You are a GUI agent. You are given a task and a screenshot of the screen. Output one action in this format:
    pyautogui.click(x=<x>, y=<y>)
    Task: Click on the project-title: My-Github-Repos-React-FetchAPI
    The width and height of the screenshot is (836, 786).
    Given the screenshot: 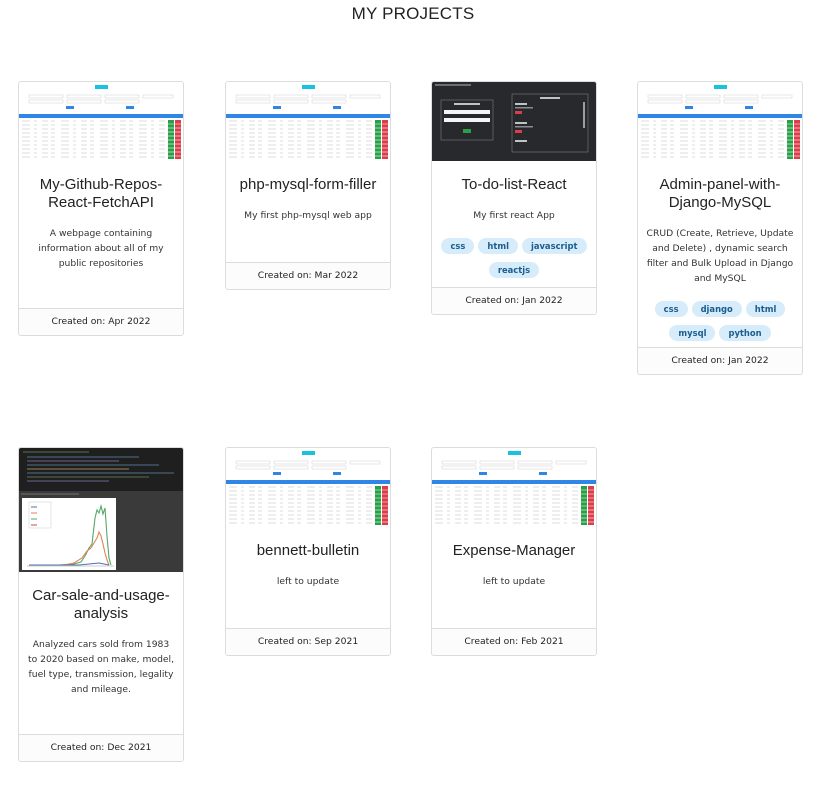 What is the action you would take?
    pyautogui.click(x=101, y=194)
    